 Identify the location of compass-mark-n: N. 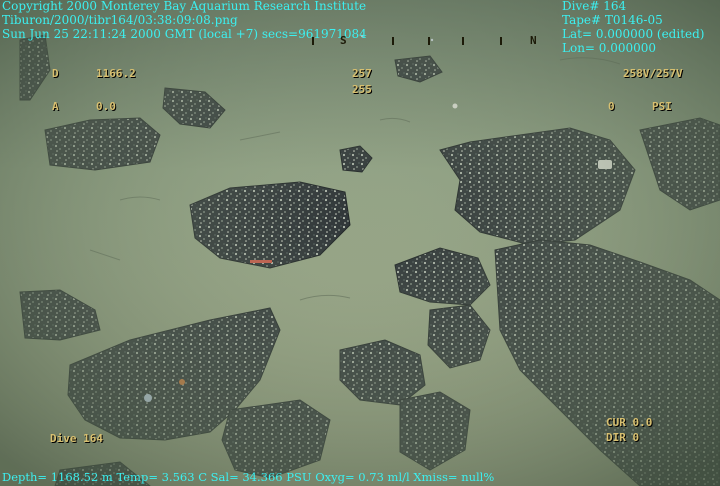
(533, 40).